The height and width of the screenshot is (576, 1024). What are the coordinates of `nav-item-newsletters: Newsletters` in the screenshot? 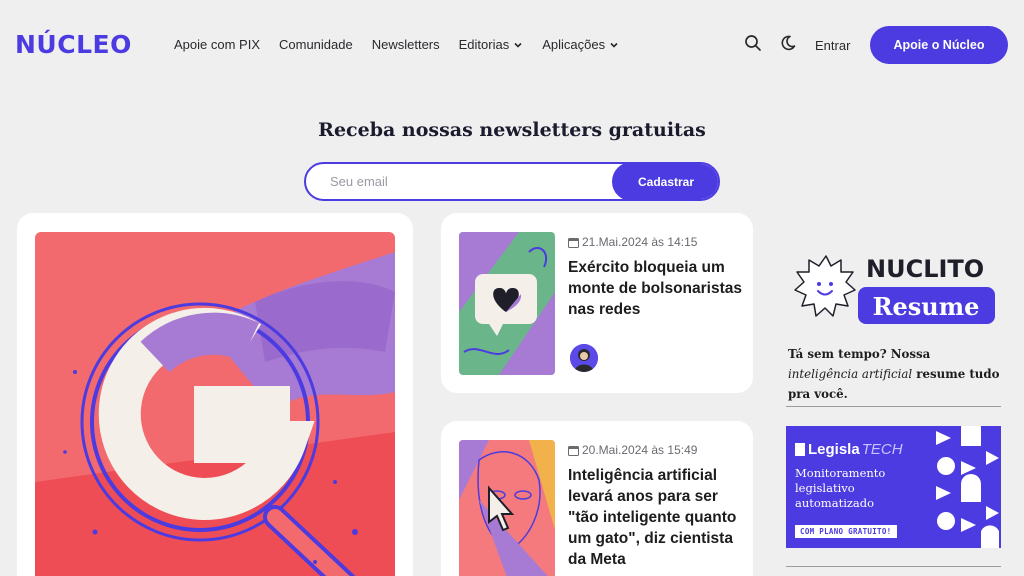 It's located at (406, 44).